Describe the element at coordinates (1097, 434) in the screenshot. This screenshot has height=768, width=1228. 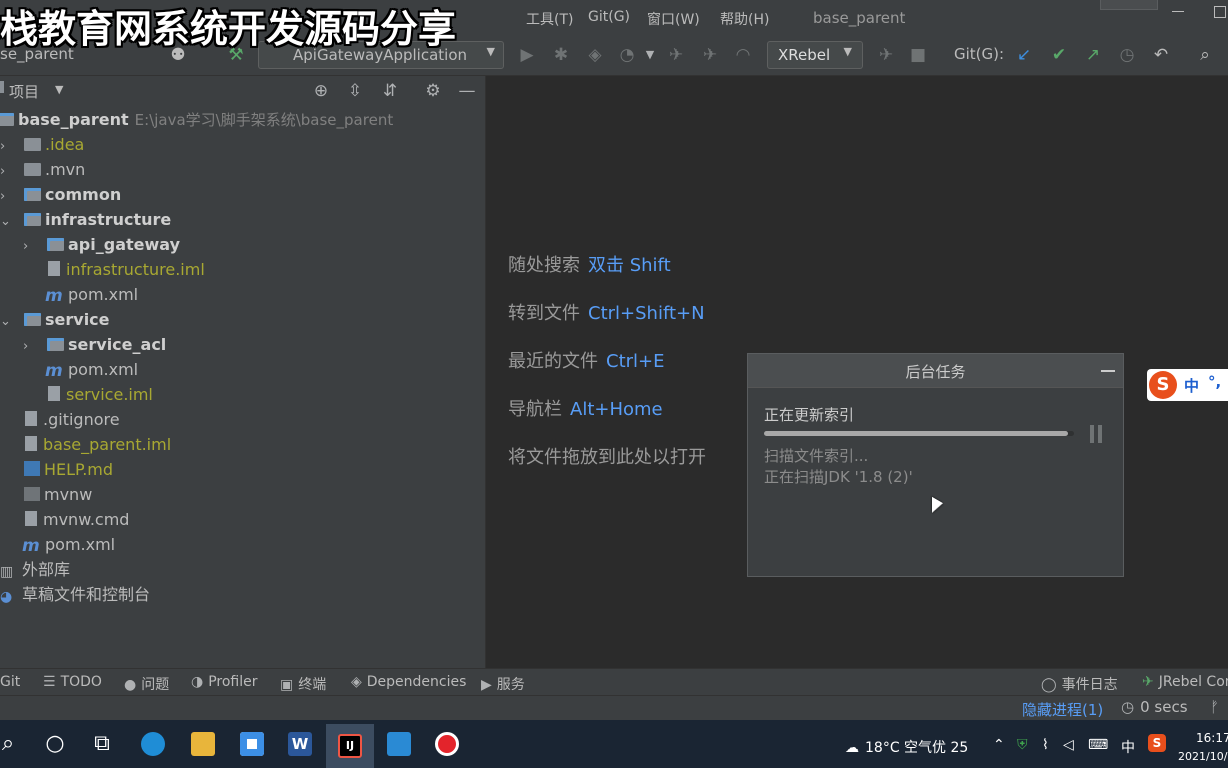
I see `pause-icon` at that location.